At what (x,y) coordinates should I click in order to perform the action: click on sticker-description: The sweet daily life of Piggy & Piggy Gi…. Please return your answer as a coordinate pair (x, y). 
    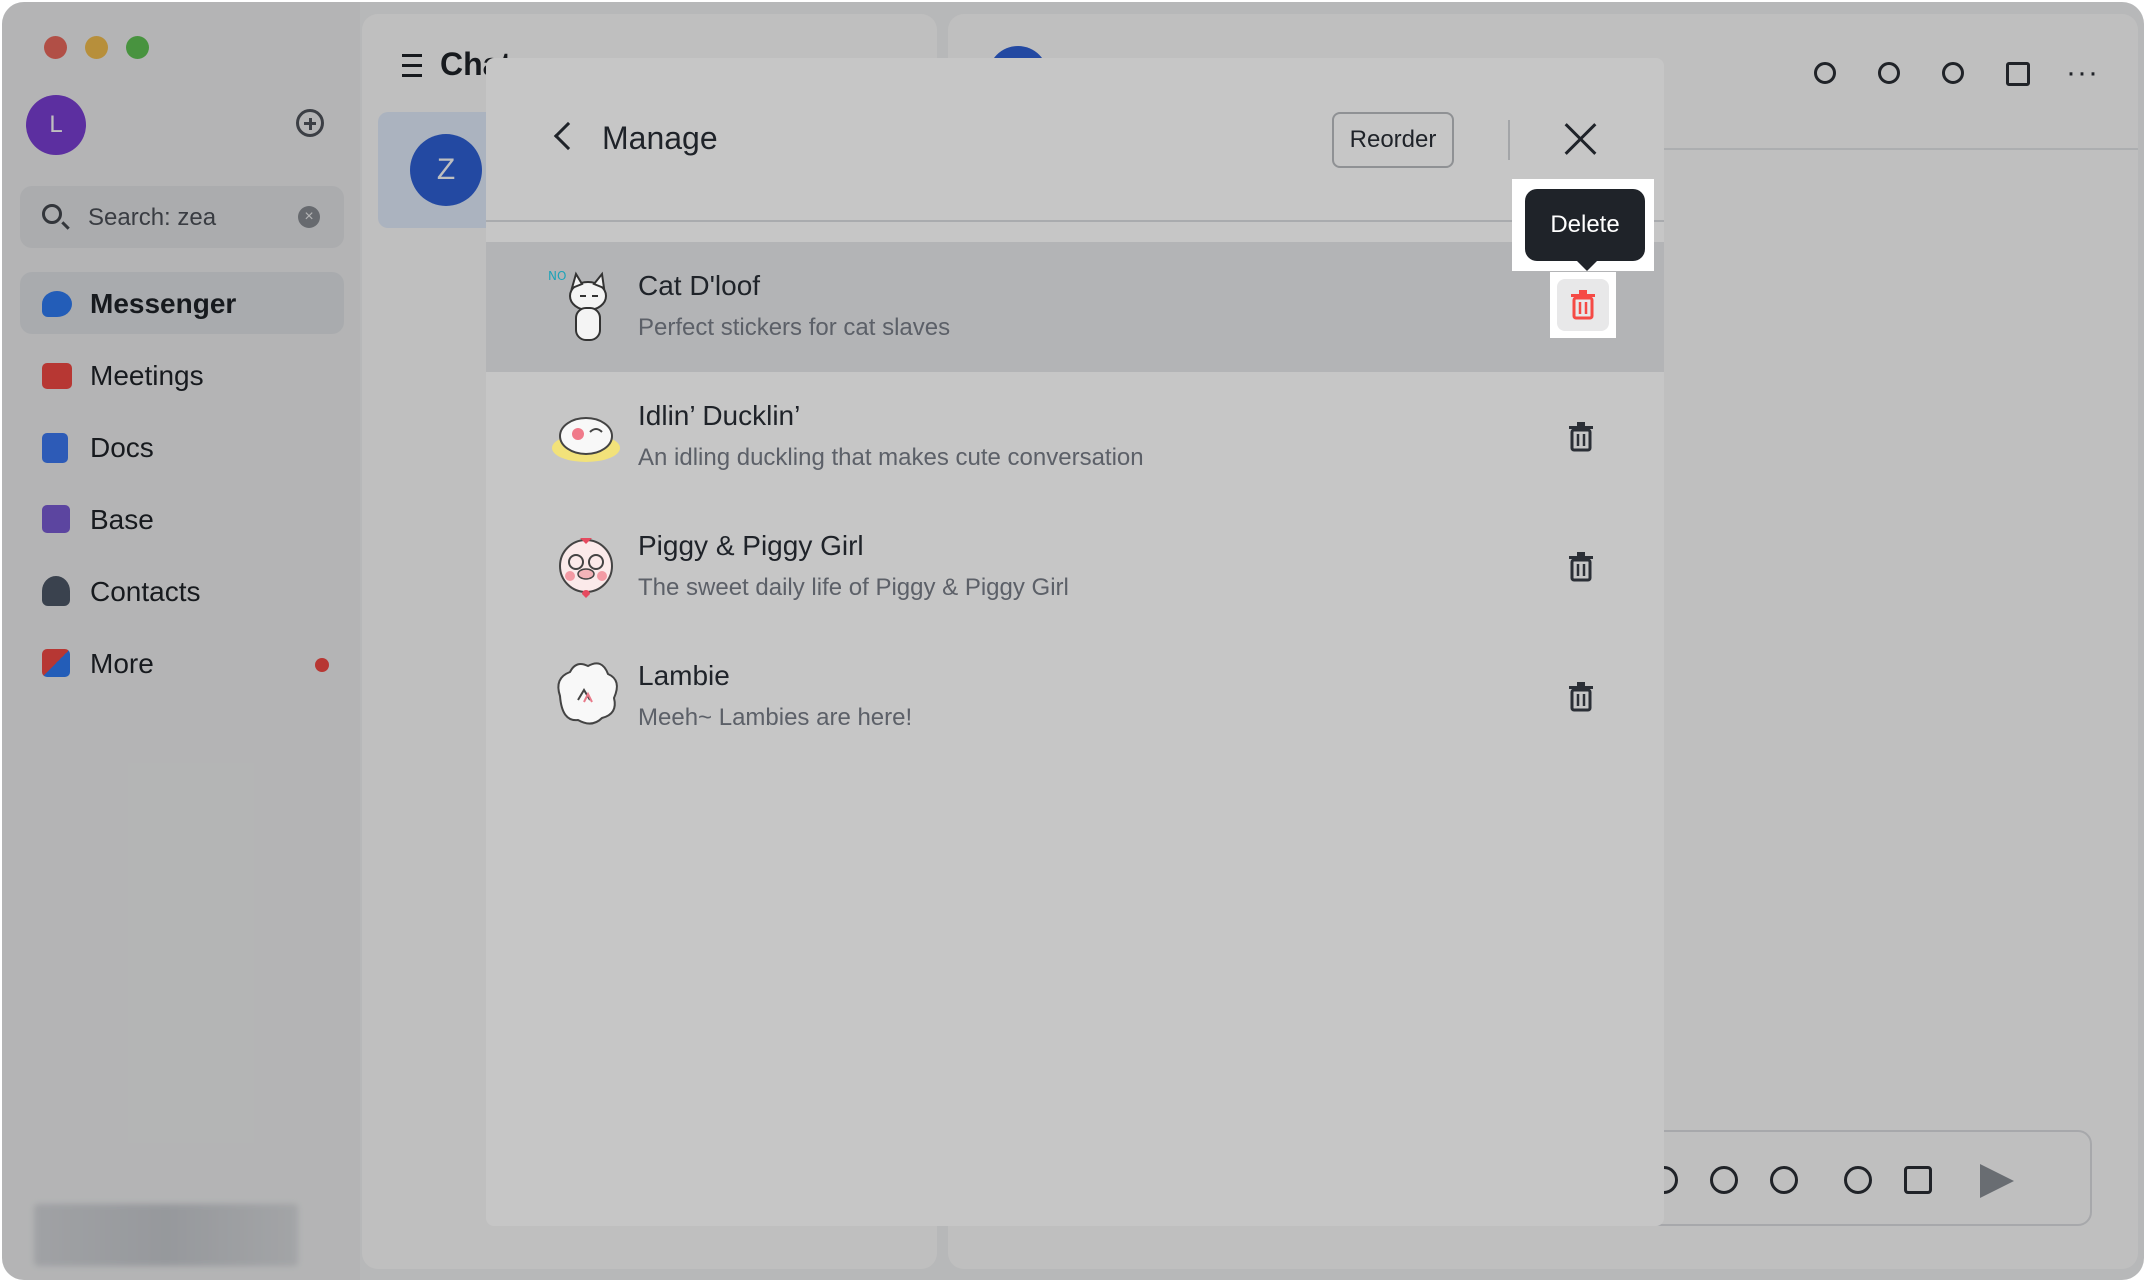
    Looking at the image, I should click on (853, 587).